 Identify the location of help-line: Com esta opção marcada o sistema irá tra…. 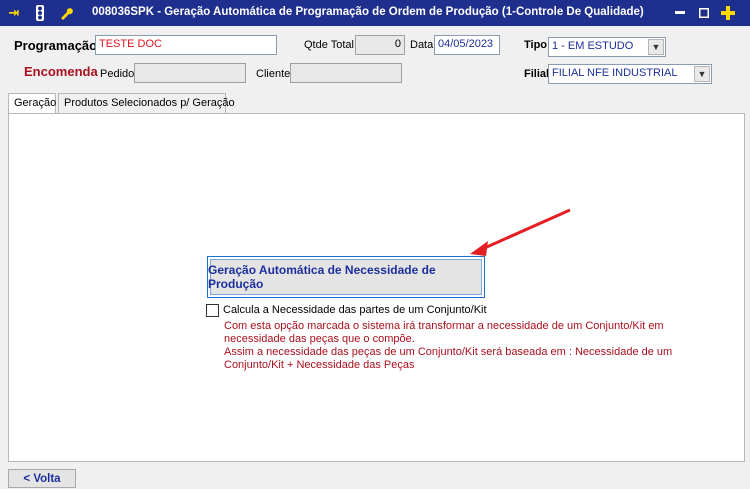
(444, 326).